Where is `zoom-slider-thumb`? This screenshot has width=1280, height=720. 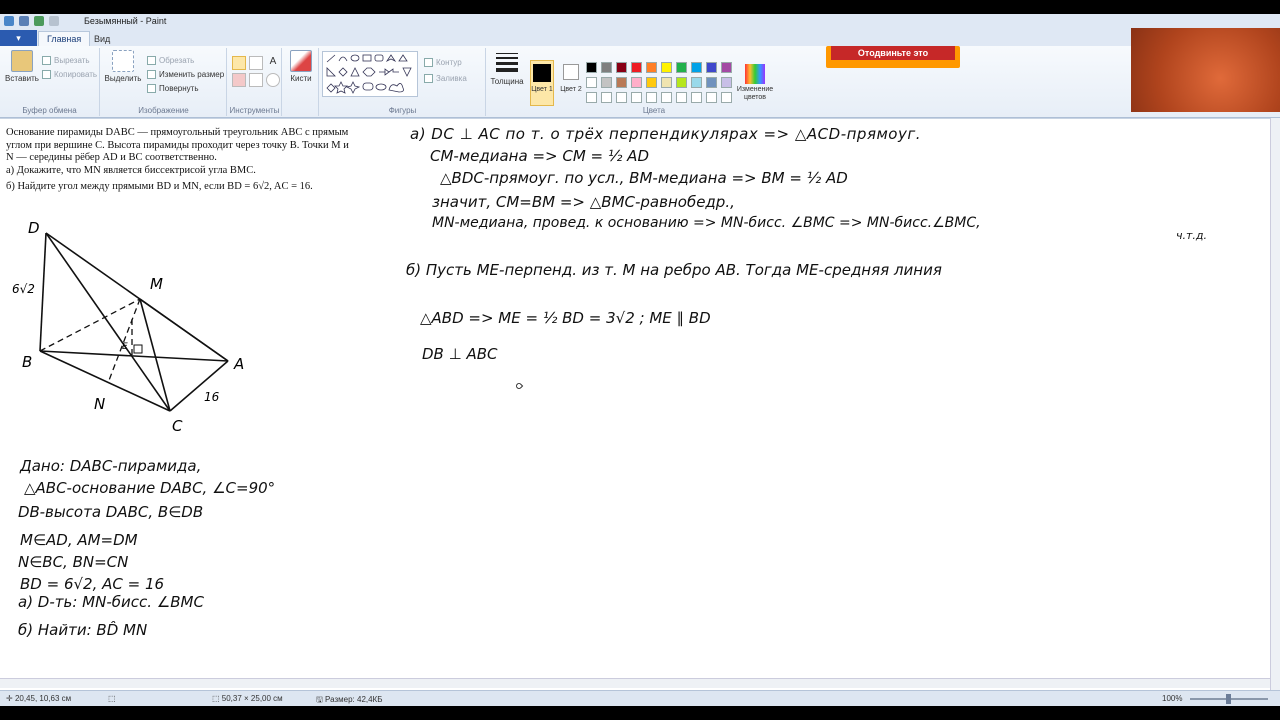
zoom-slider-thumb is located at coordinates (1228, 699).